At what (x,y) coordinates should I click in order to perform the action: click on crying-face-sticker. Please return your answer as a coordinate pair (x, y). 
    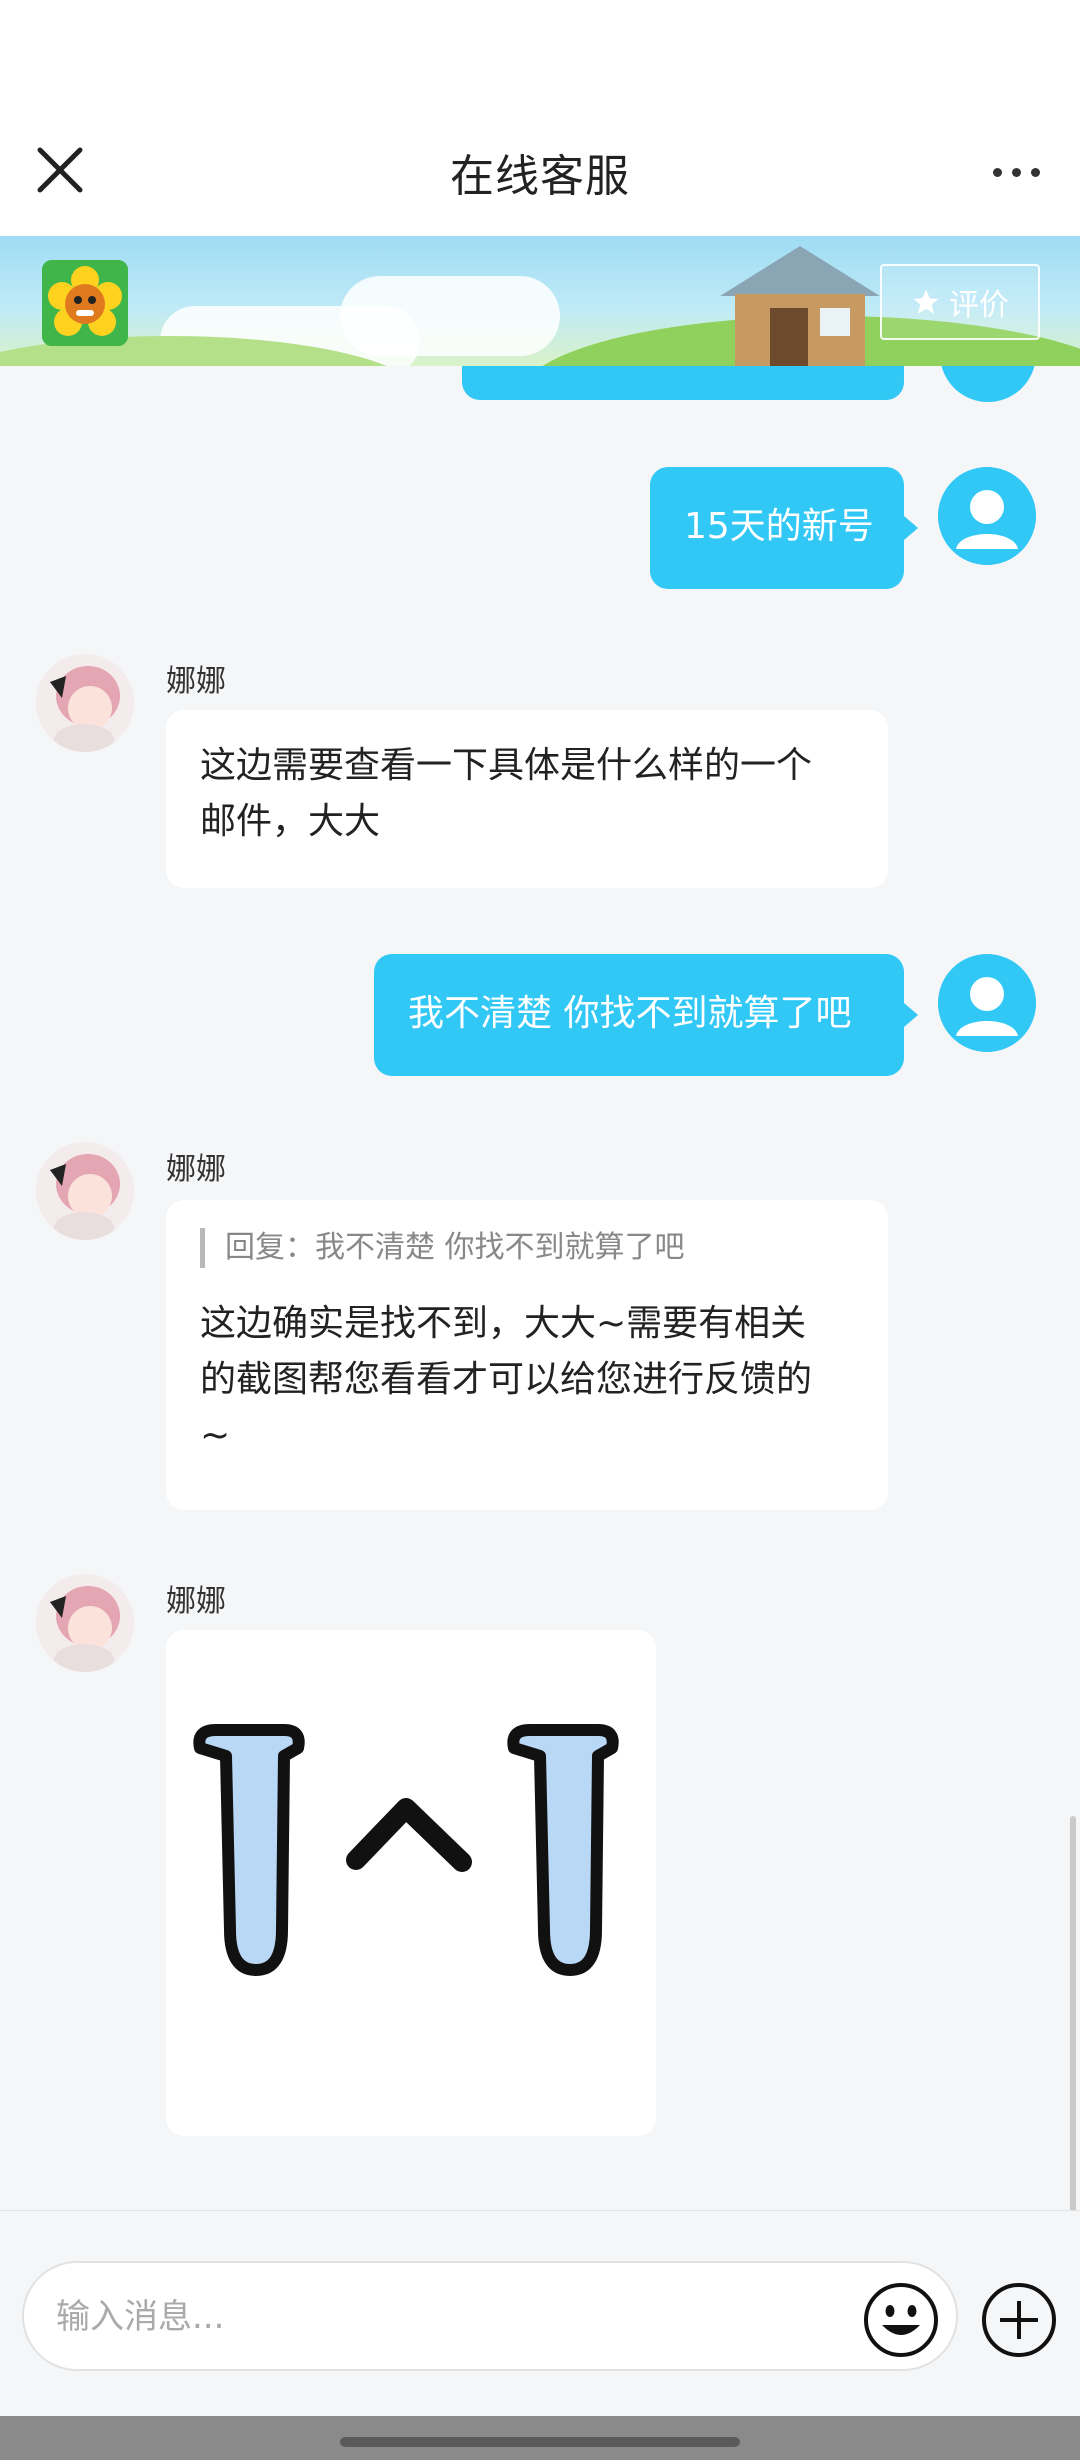
    Looking at the image, I should click on (406, 1850).